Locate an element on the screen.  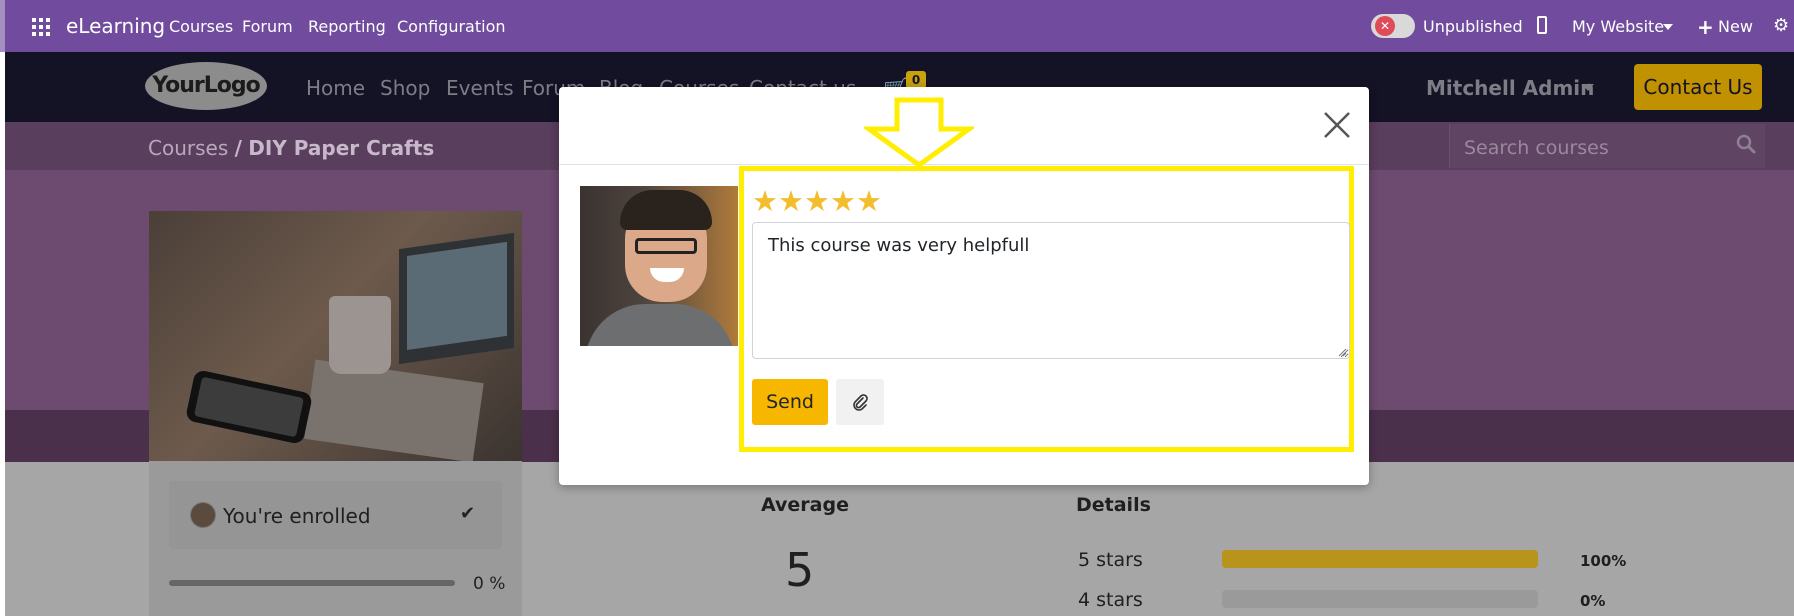
paperclip-icon is located at coordinates (860, 402).